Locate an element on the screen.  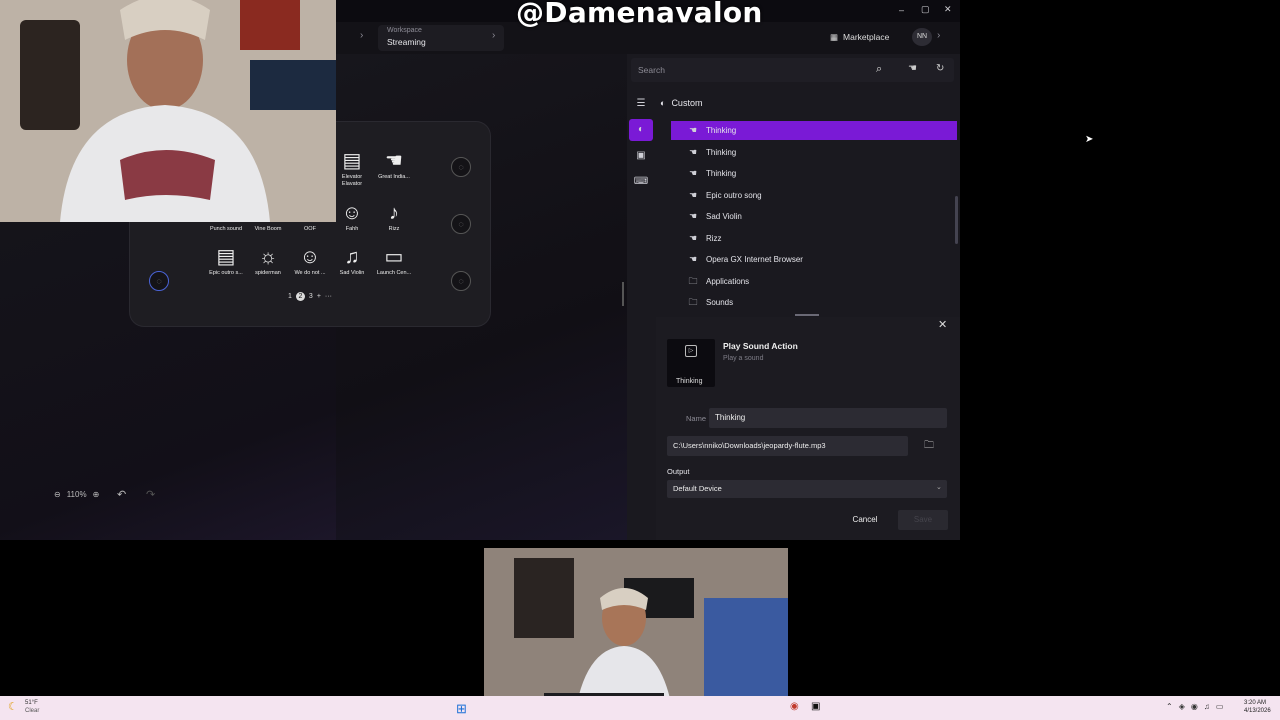
list-item: 🗀 Applications is located at coordinates (814, 281).